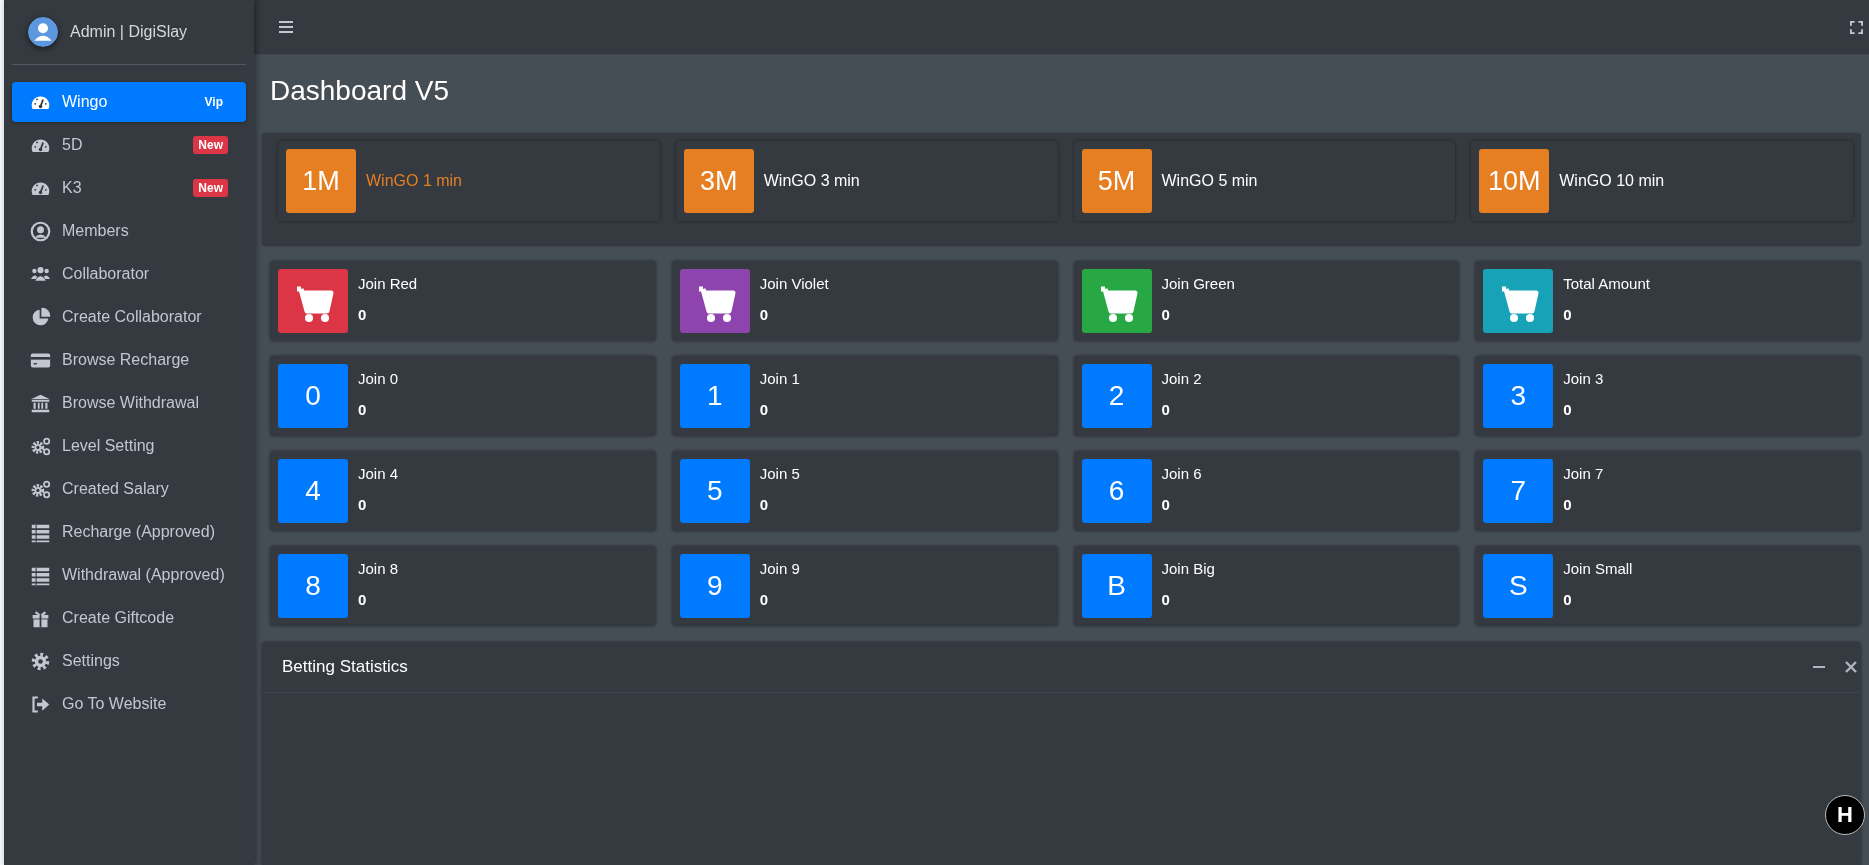  Describe the element at coordinates (388, 283) in the screenshot. I see `card-label: Join Red` at that location.